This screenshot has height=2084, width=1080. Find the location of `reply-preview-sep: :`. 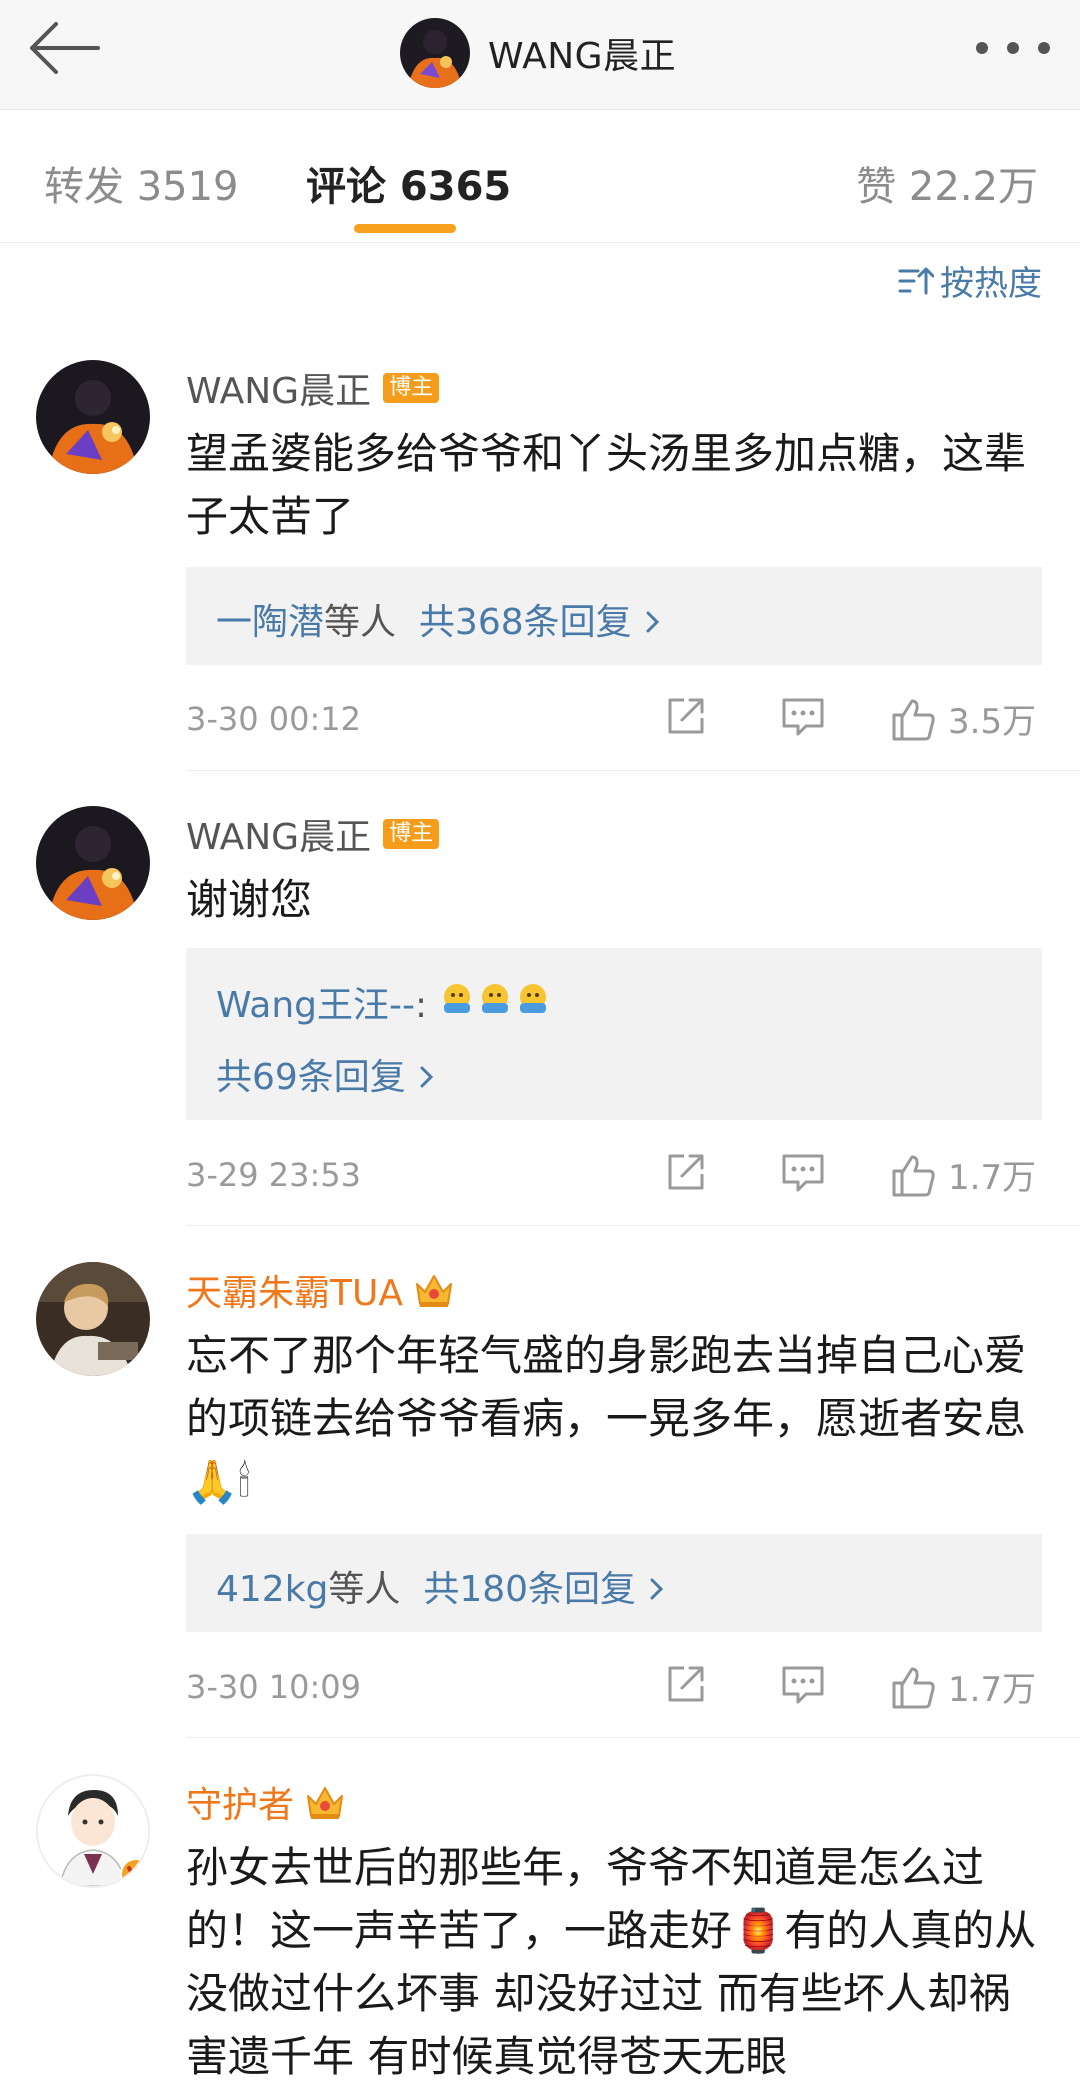

reply-preview-sep: : is located at coordinates (421, 1005).